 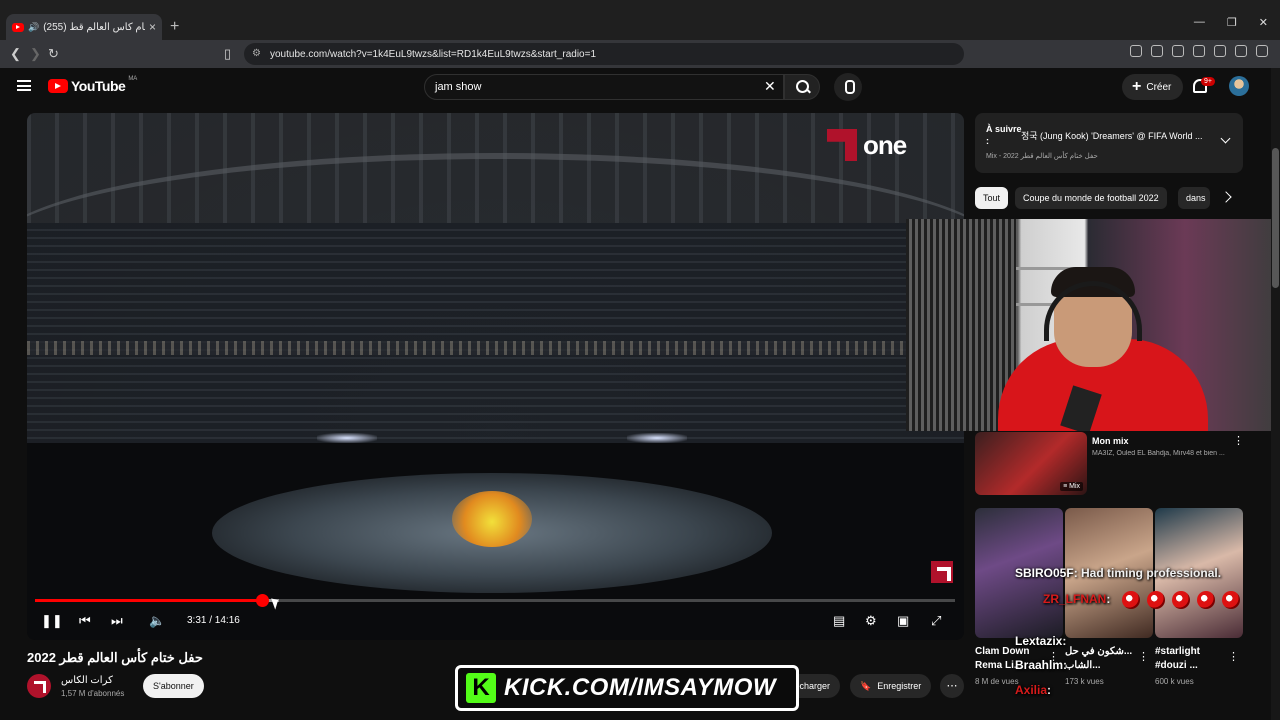 What do you see at coordinates (604, 87) in the screenshot?
I see `search-input: jam show` at bounding box center [604, 87].